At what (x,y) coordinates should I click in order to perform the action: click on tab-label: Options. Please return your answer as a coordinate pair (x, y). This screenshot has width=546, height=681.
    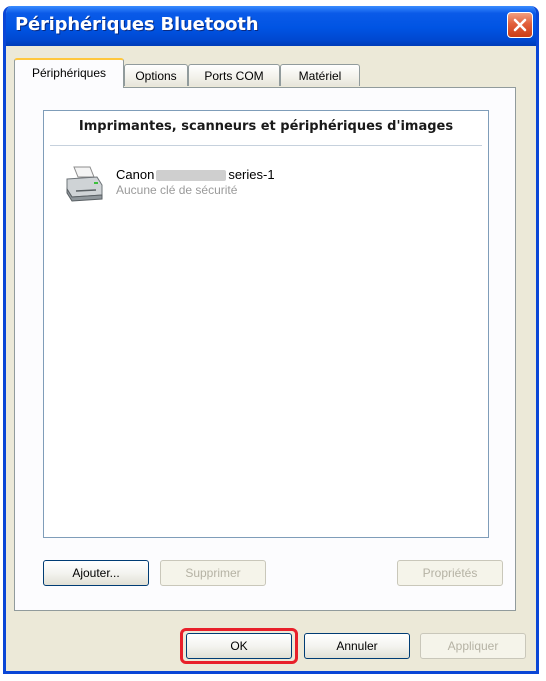
    Looking at the image, I should click on (156, 76).